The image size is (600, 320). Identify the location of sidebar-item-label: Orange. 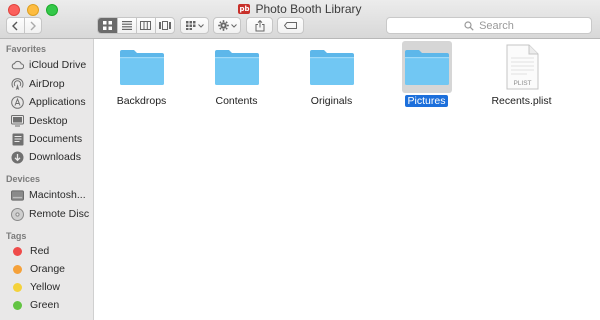
(48, 269).